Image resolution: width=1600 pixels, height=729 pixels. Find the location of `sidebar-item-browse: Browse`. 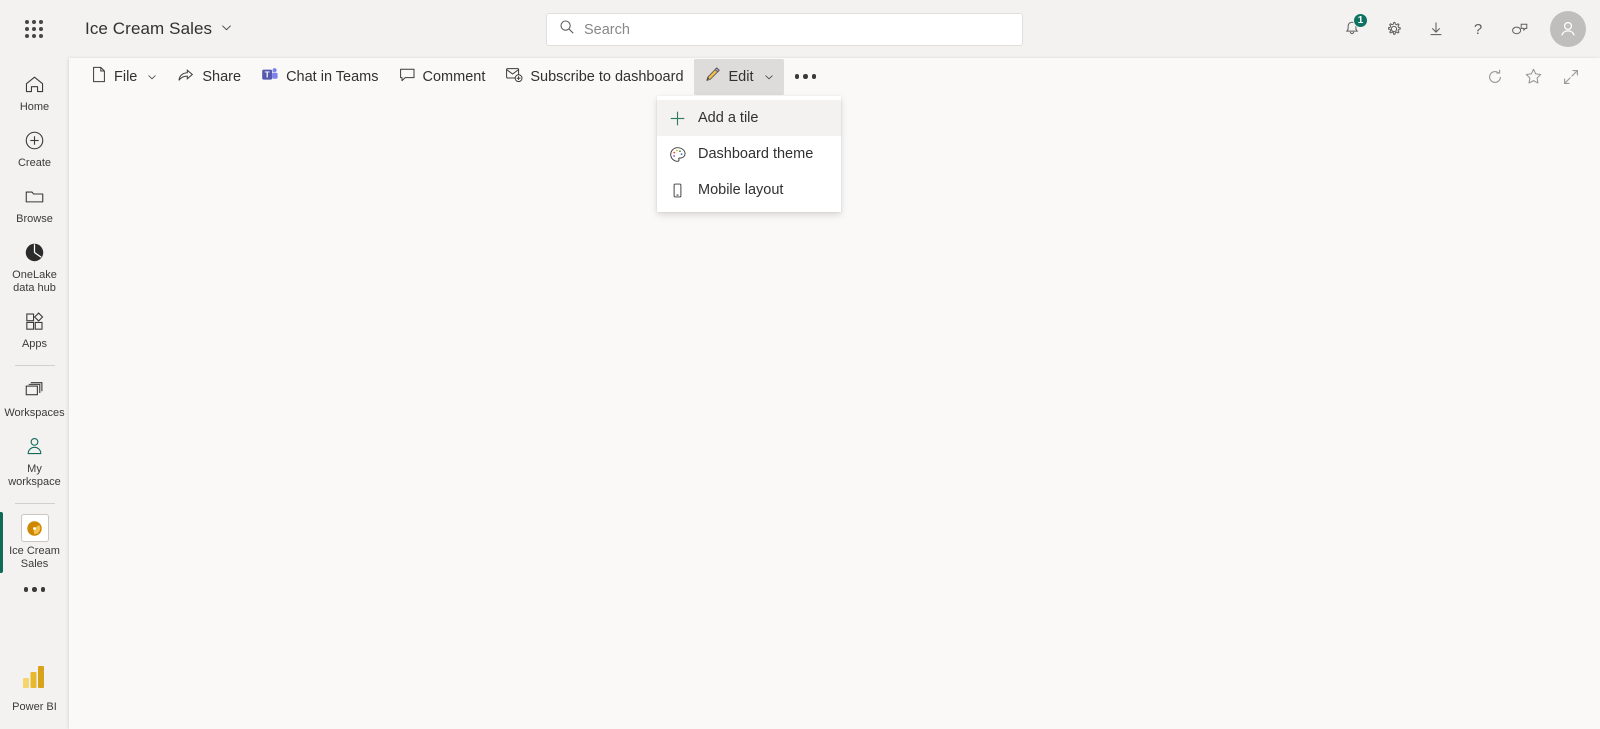

sidebar-item-browse: Browse is located at coordinates (34, 204).